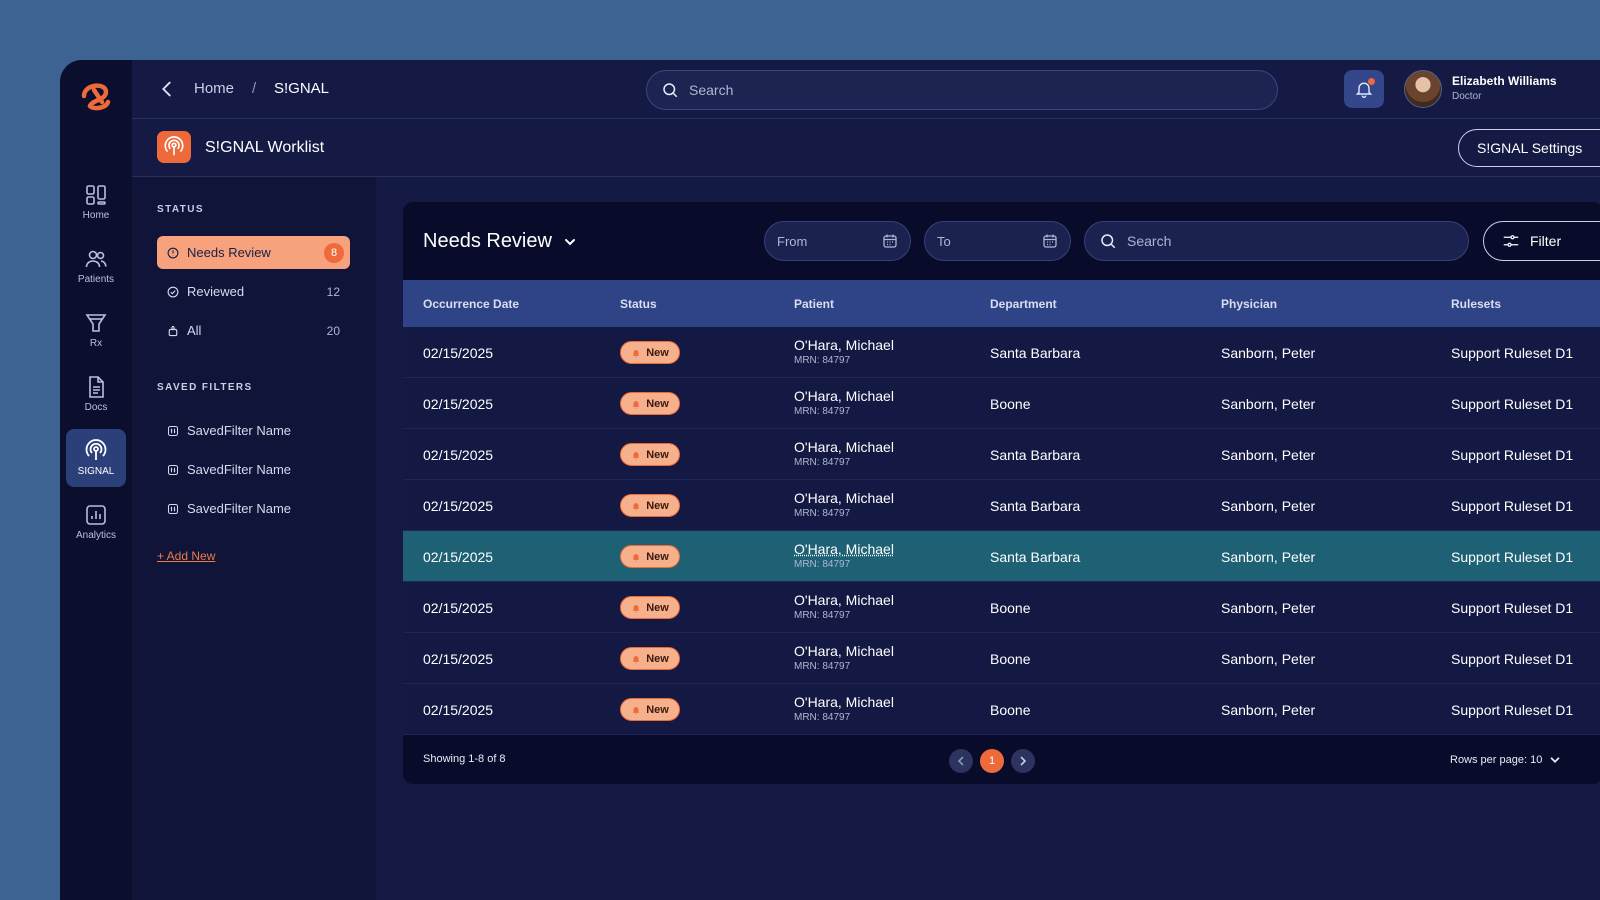 The width and height of the screenshot is (1600, 900). I want to click on previous-page-button, so click(961, 761).